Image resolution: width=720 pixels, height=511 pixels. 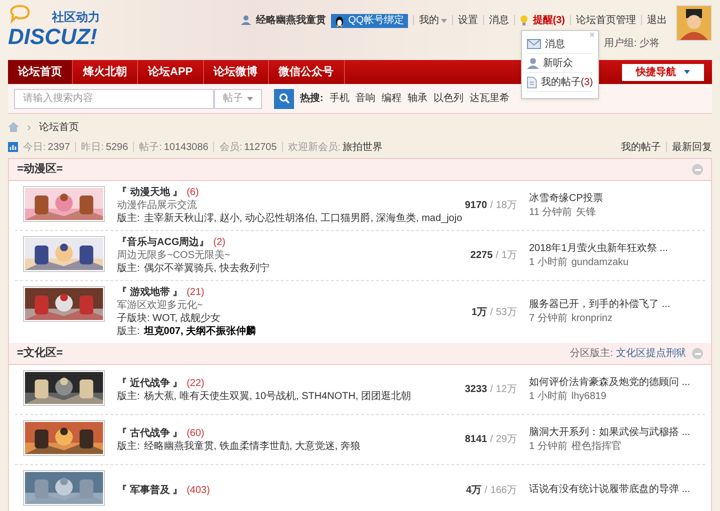 What do you see at coordinates (498, 21) in the screenshot?
I see `header-link: 消息` at bounding box center [498, 21].